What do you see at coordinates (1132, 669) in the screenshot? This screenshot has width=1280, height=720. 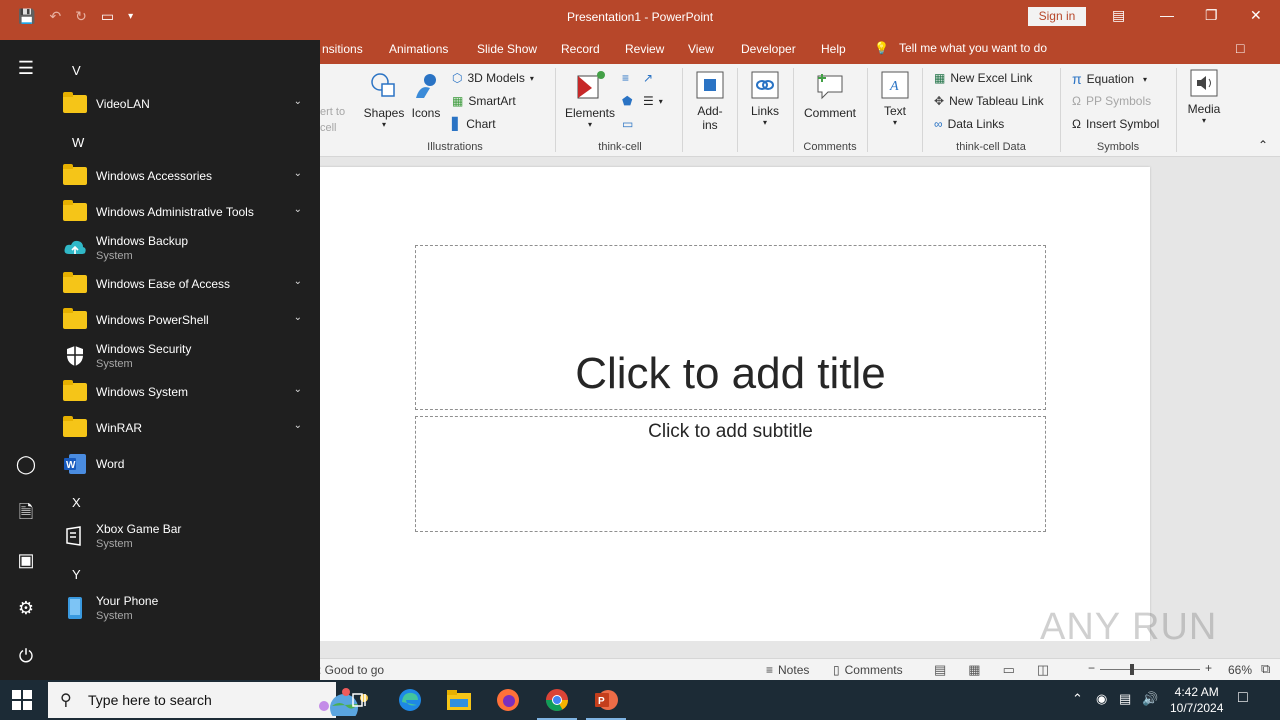 I see `zoom-slider-handle` at bounding box center [1132, 669].